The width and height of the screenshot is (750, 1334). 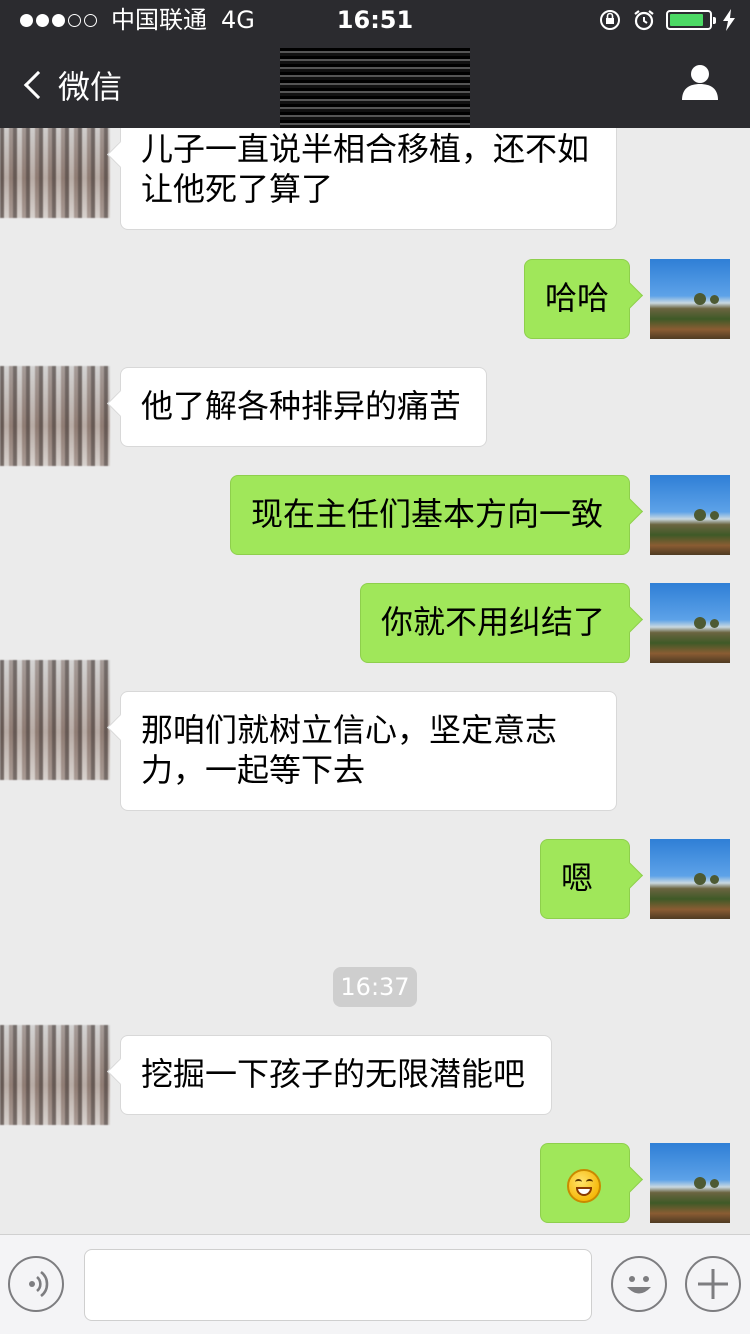 I want to click on message-bubble-incoming: 那咱们就树立信心，坚定意志力，一起等下去, so click(x=368, y=751).